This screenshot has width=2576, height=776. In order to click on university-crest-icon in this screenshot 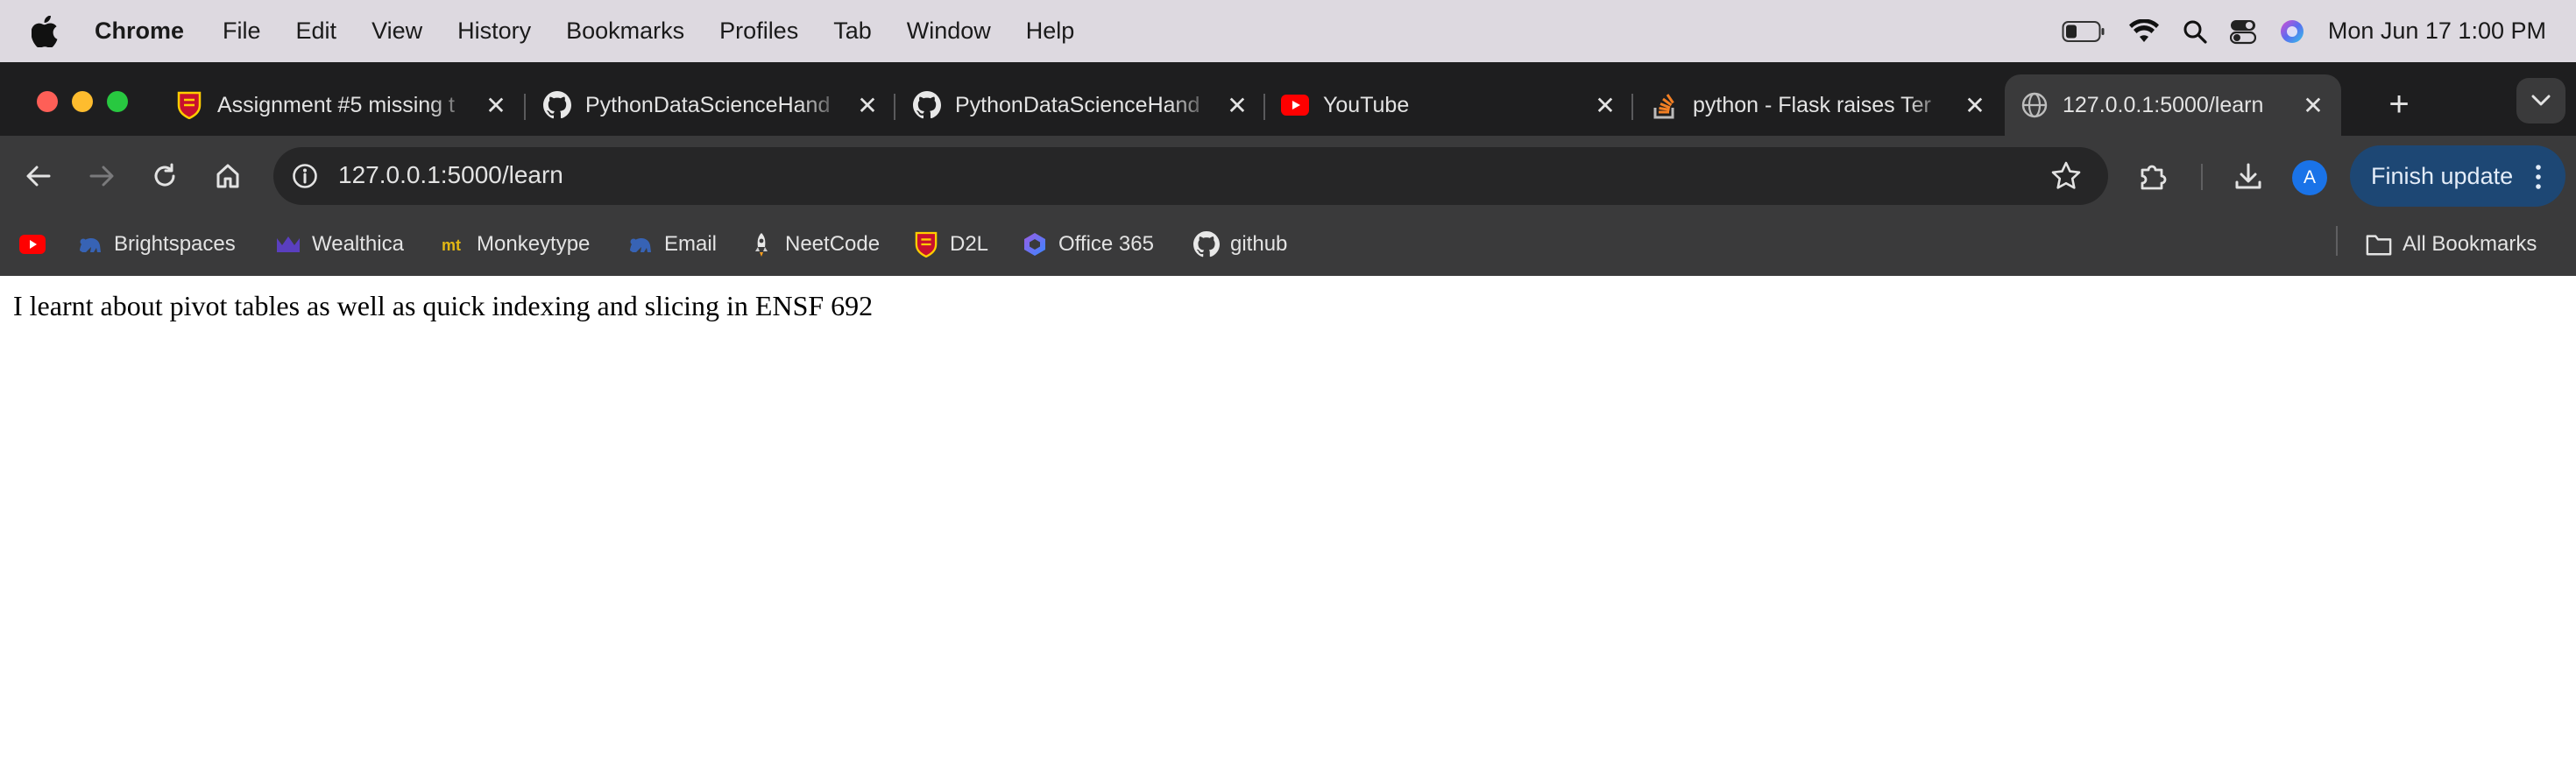, I will do `click(189, 105)`.